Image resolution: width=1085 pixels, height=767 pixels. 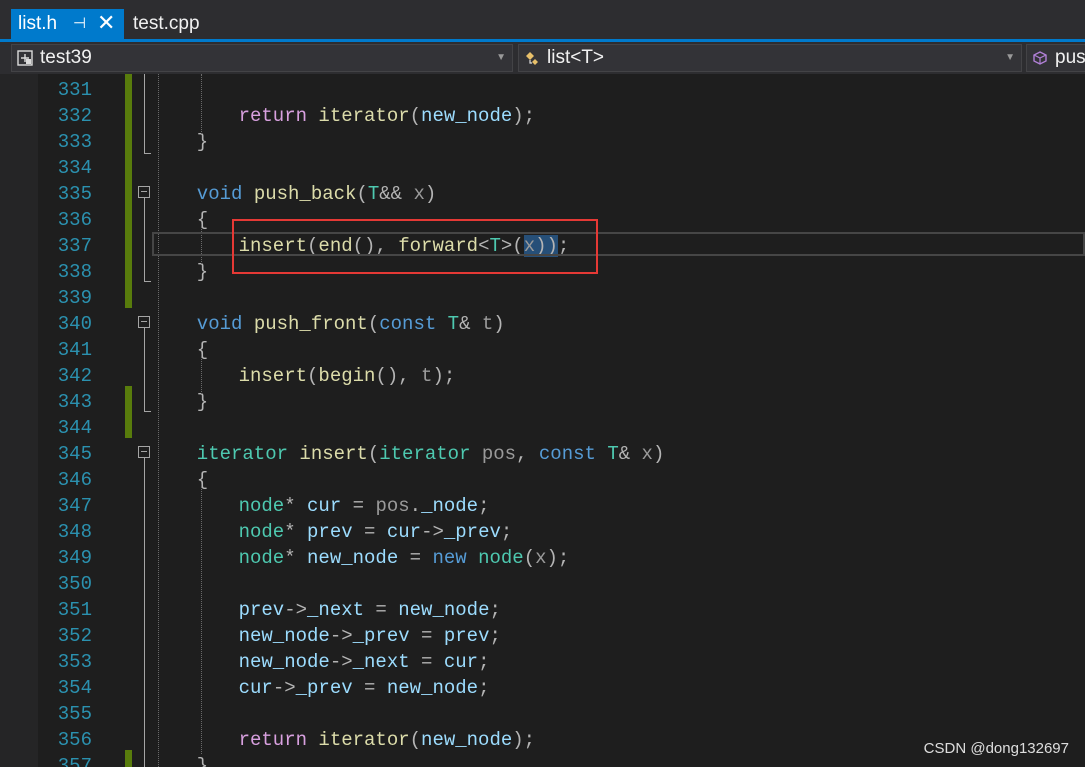 I want to click on code-line: new_node->_next = cur;, so click(x=364, y=662).